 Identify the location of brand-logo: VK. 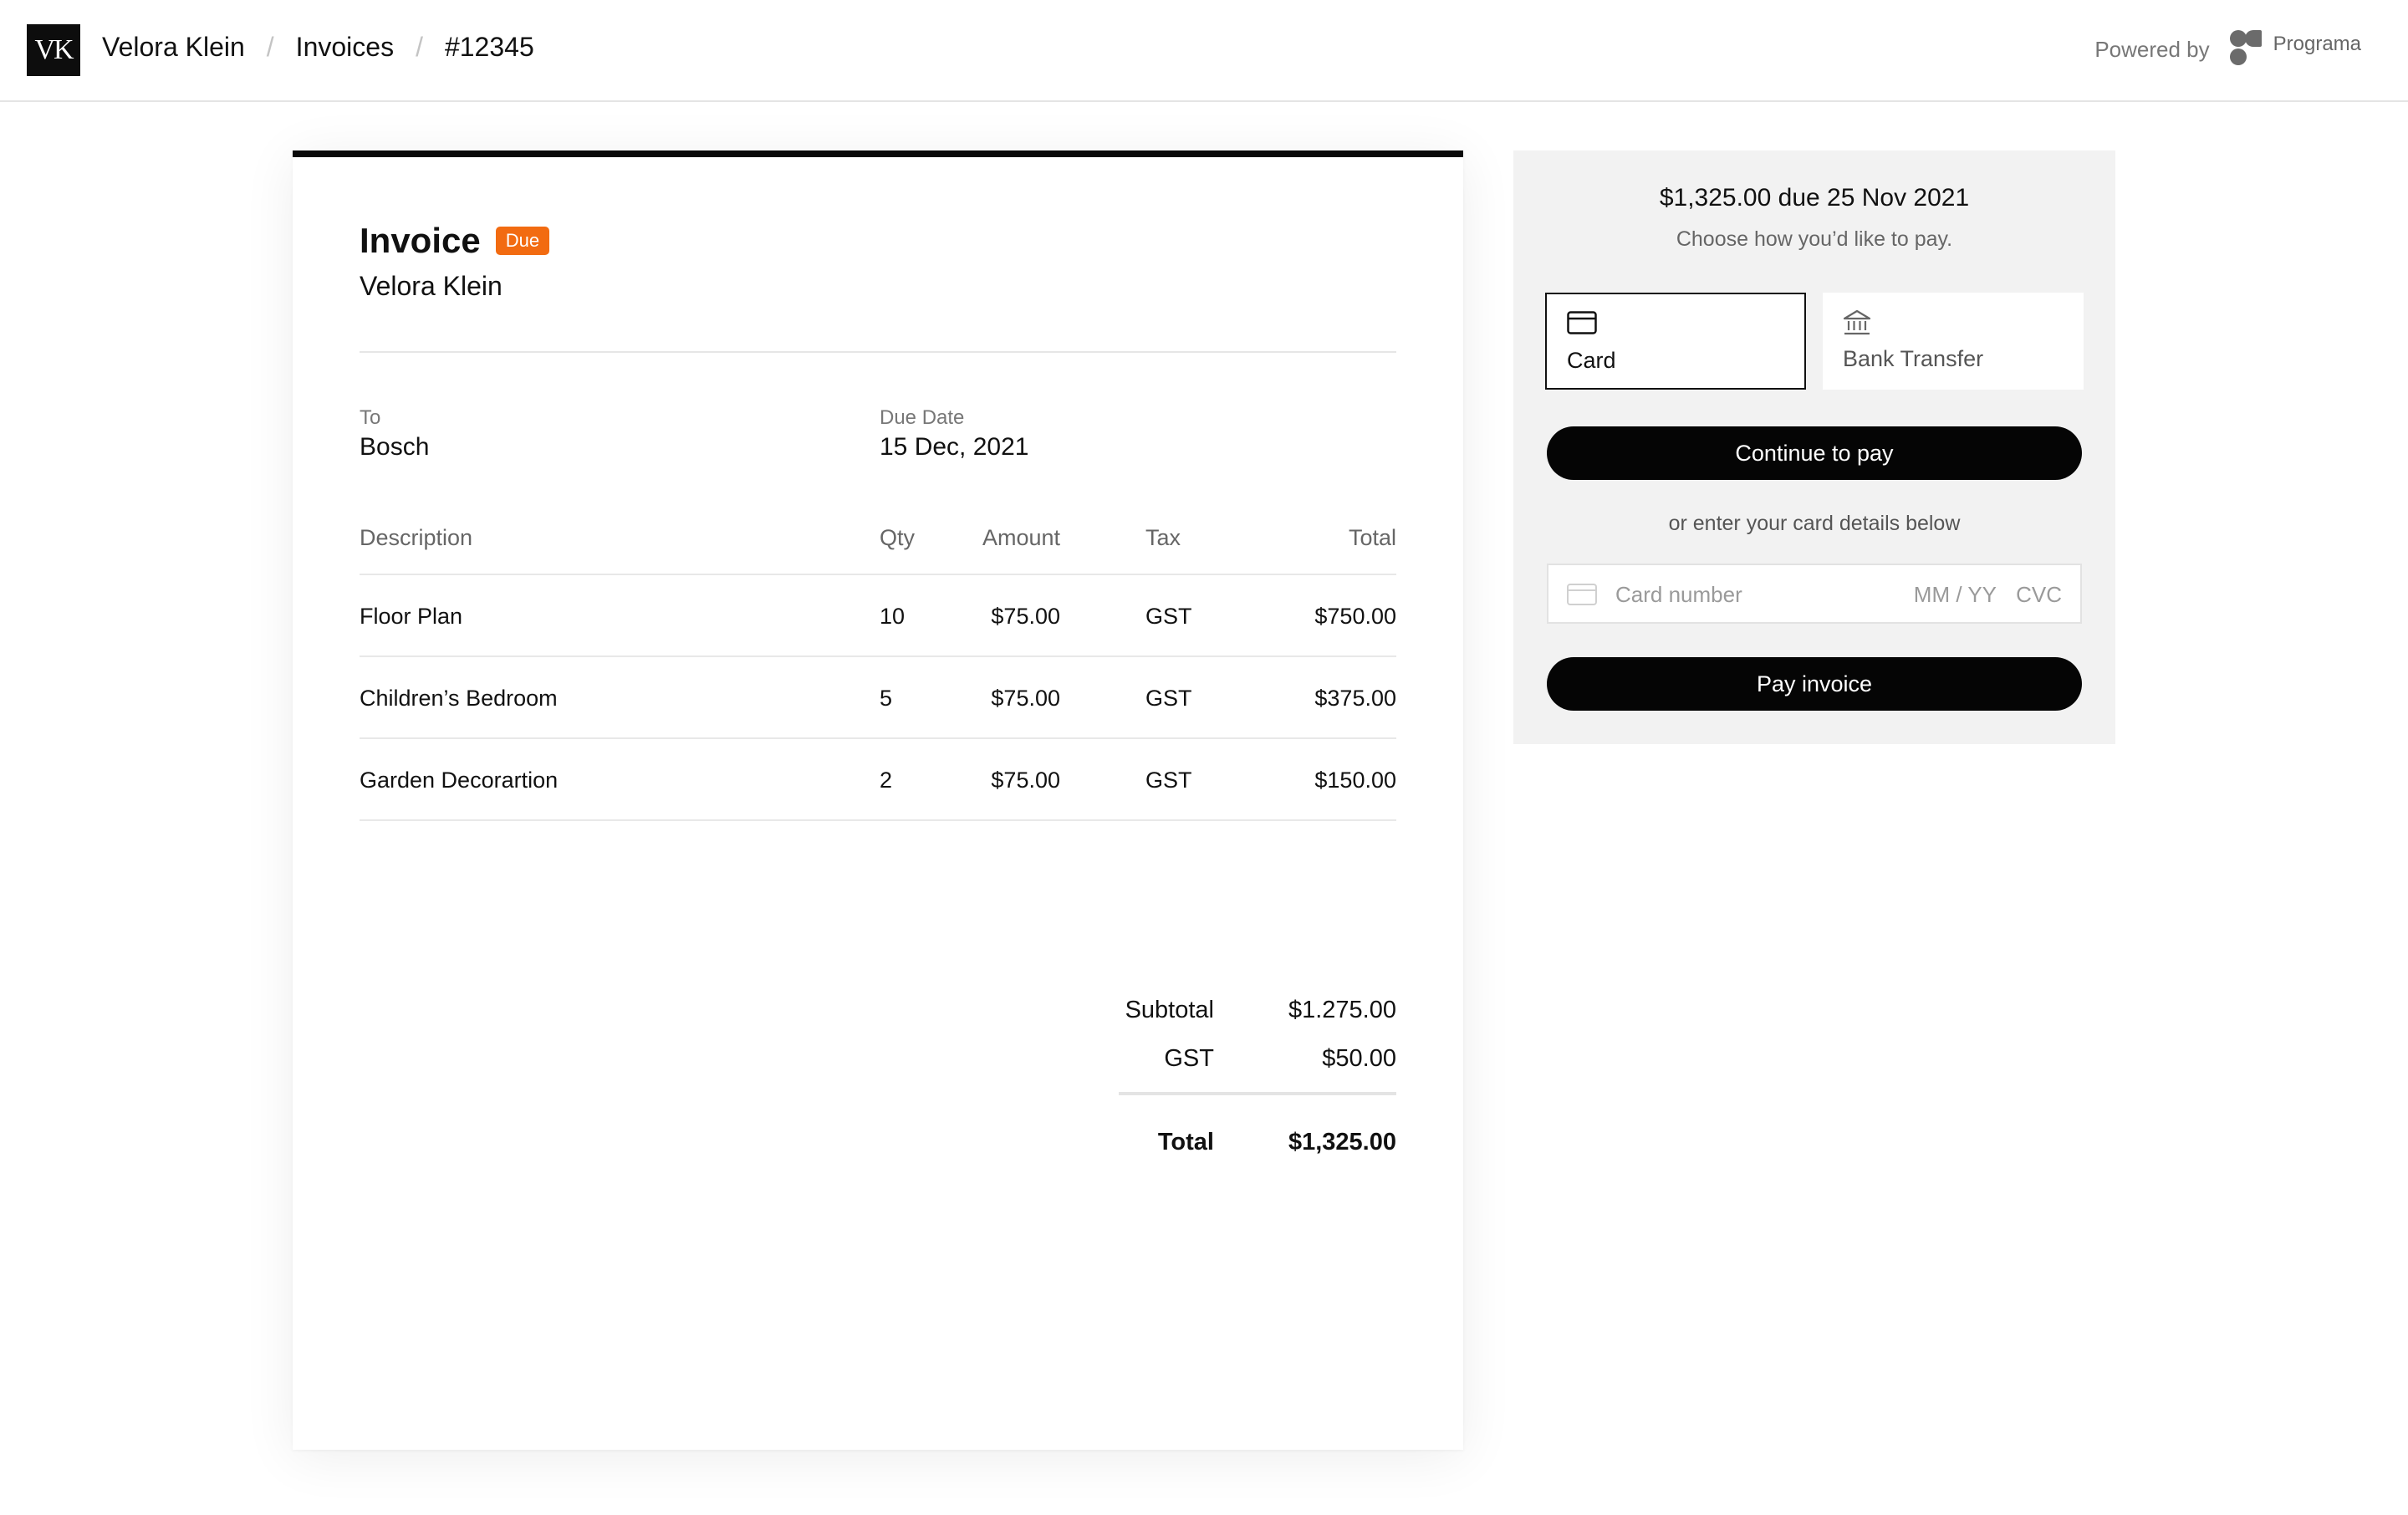
(54, 50).